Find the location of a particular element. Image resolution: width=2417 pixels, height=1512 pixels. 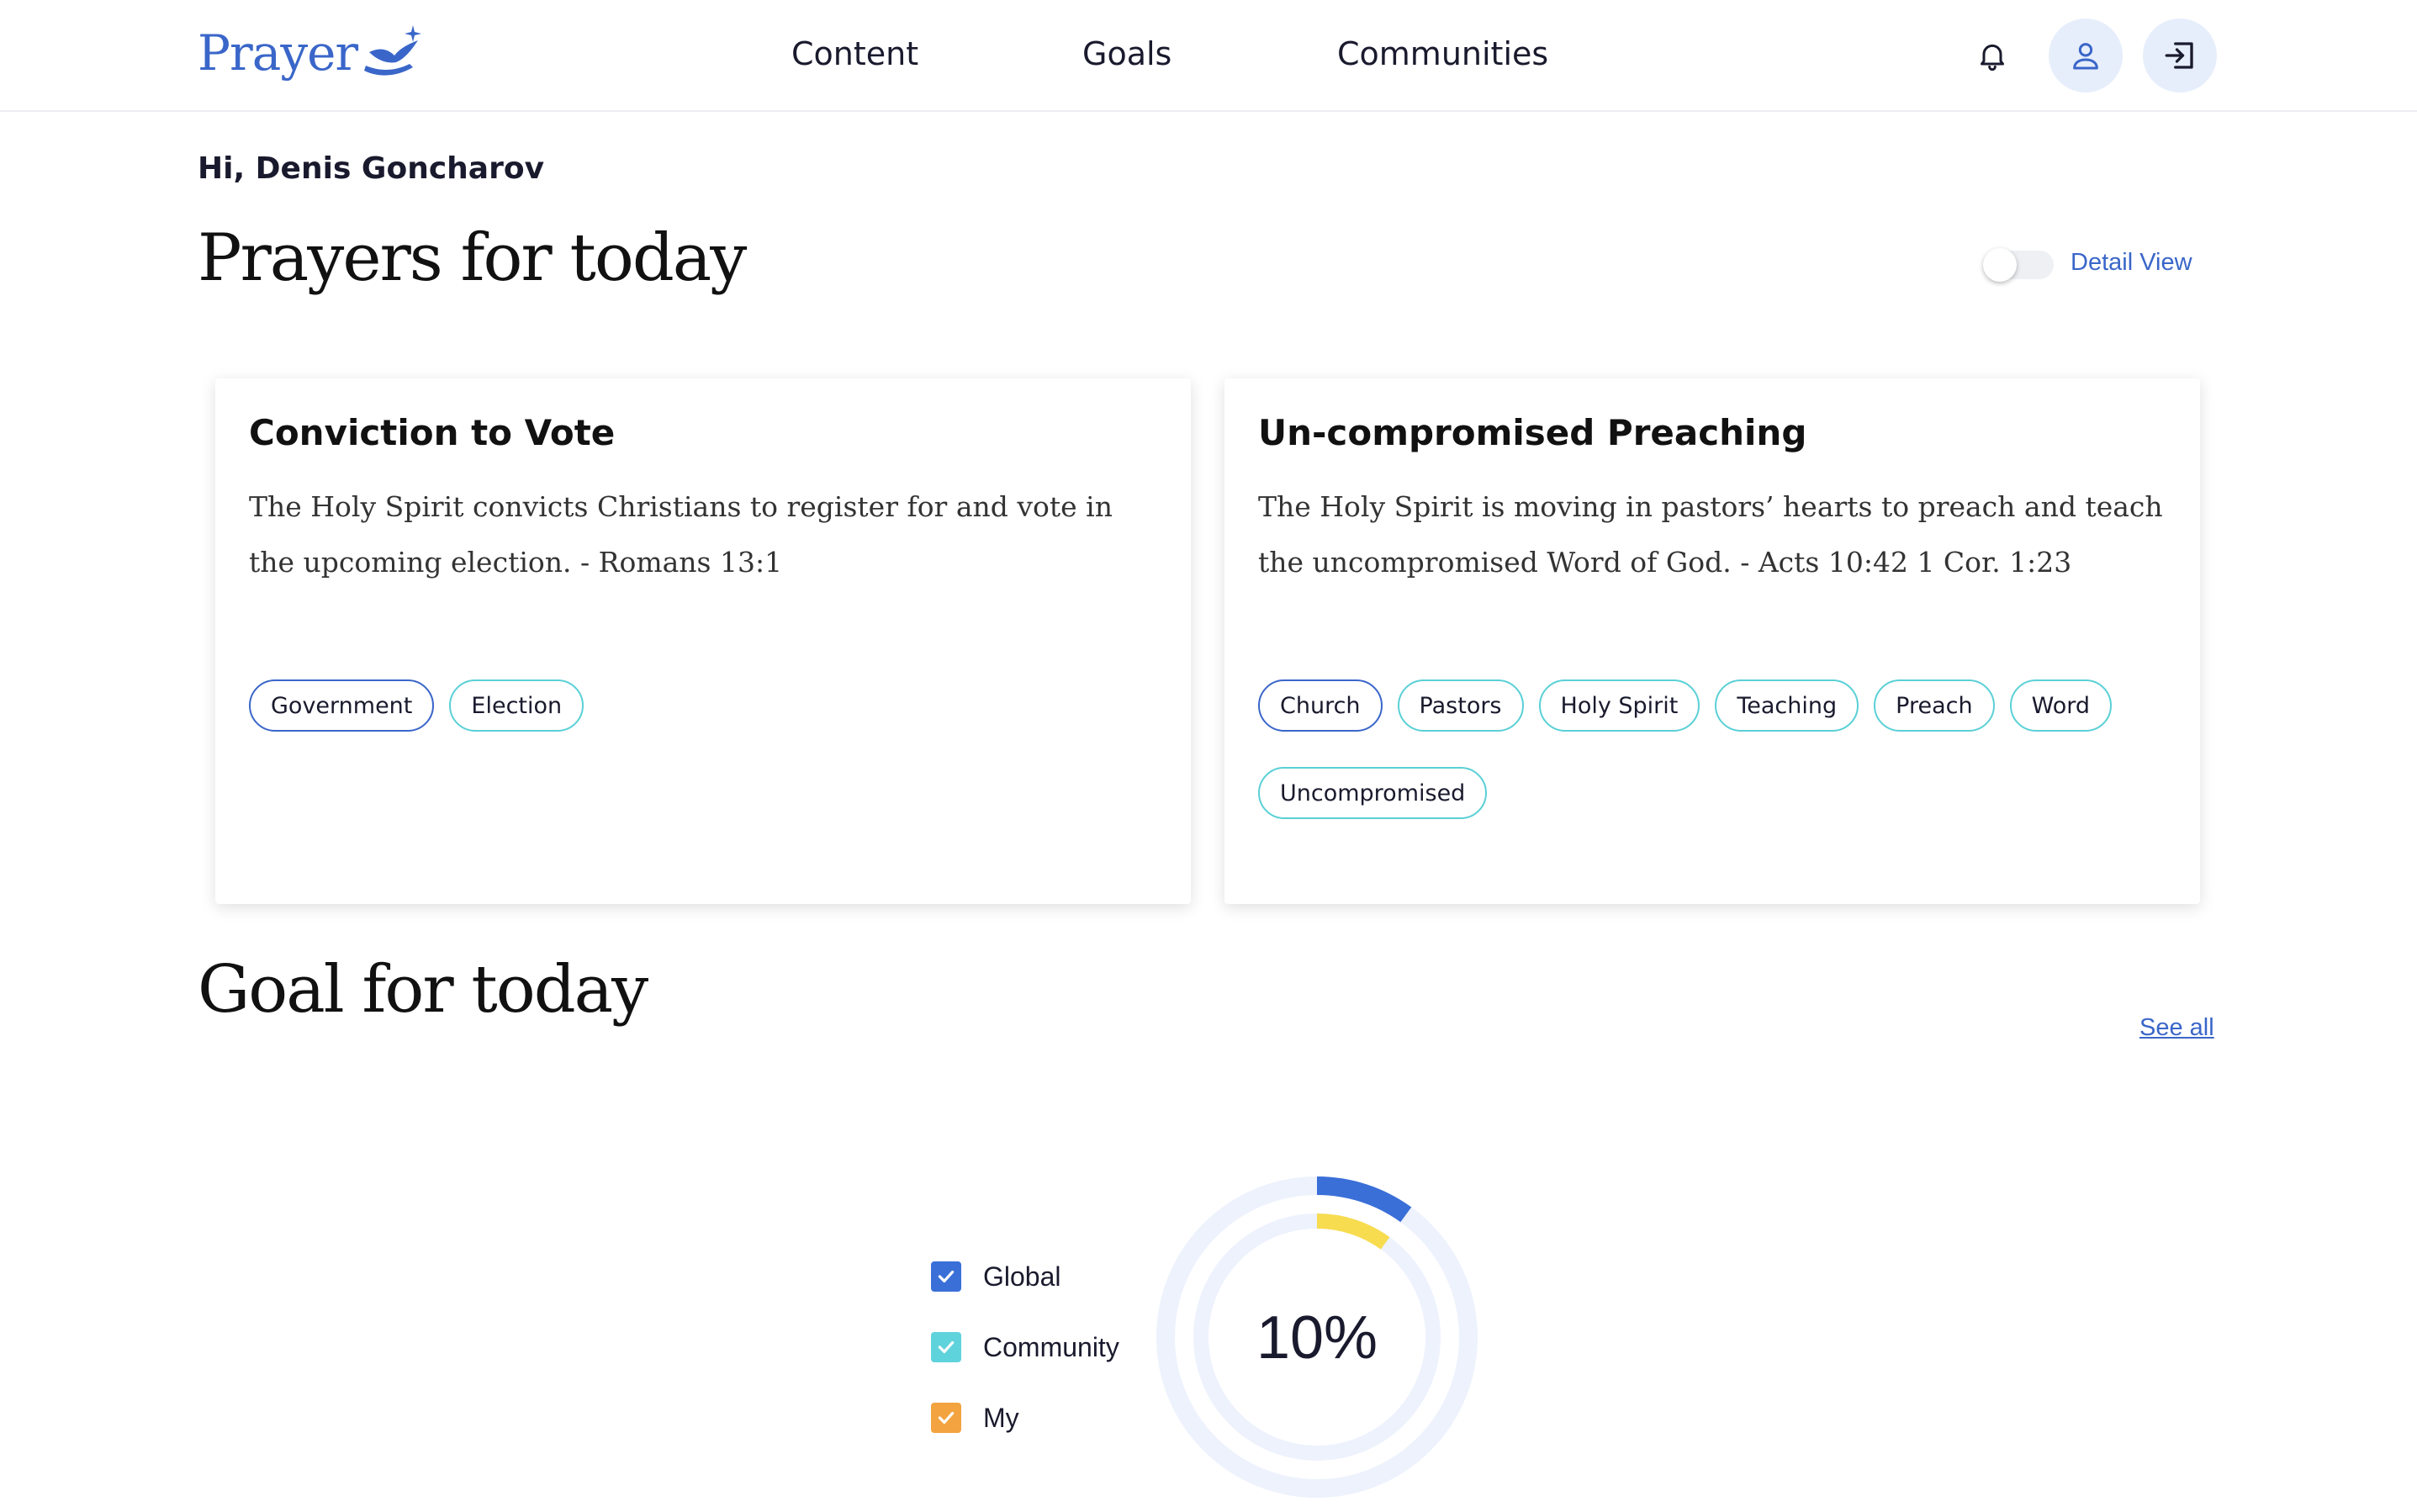

logout-button is located at coordinates (2180, 56).